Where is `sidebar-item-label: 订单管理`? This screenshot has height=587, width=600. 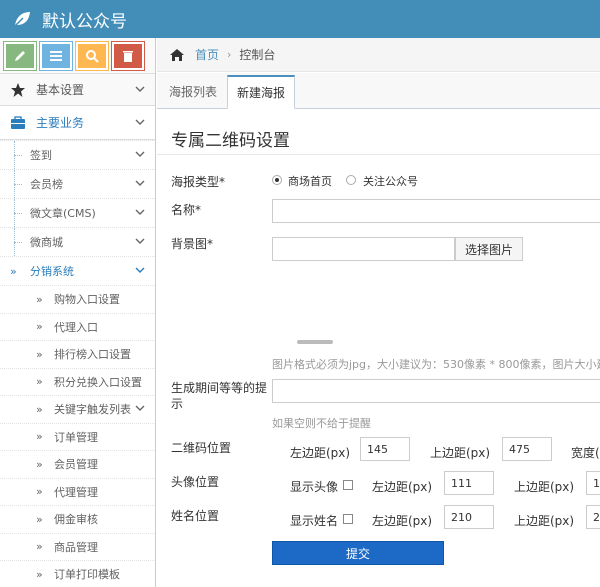
sidebar-item-label: 订单管理 is located at coordinates (76, 437).